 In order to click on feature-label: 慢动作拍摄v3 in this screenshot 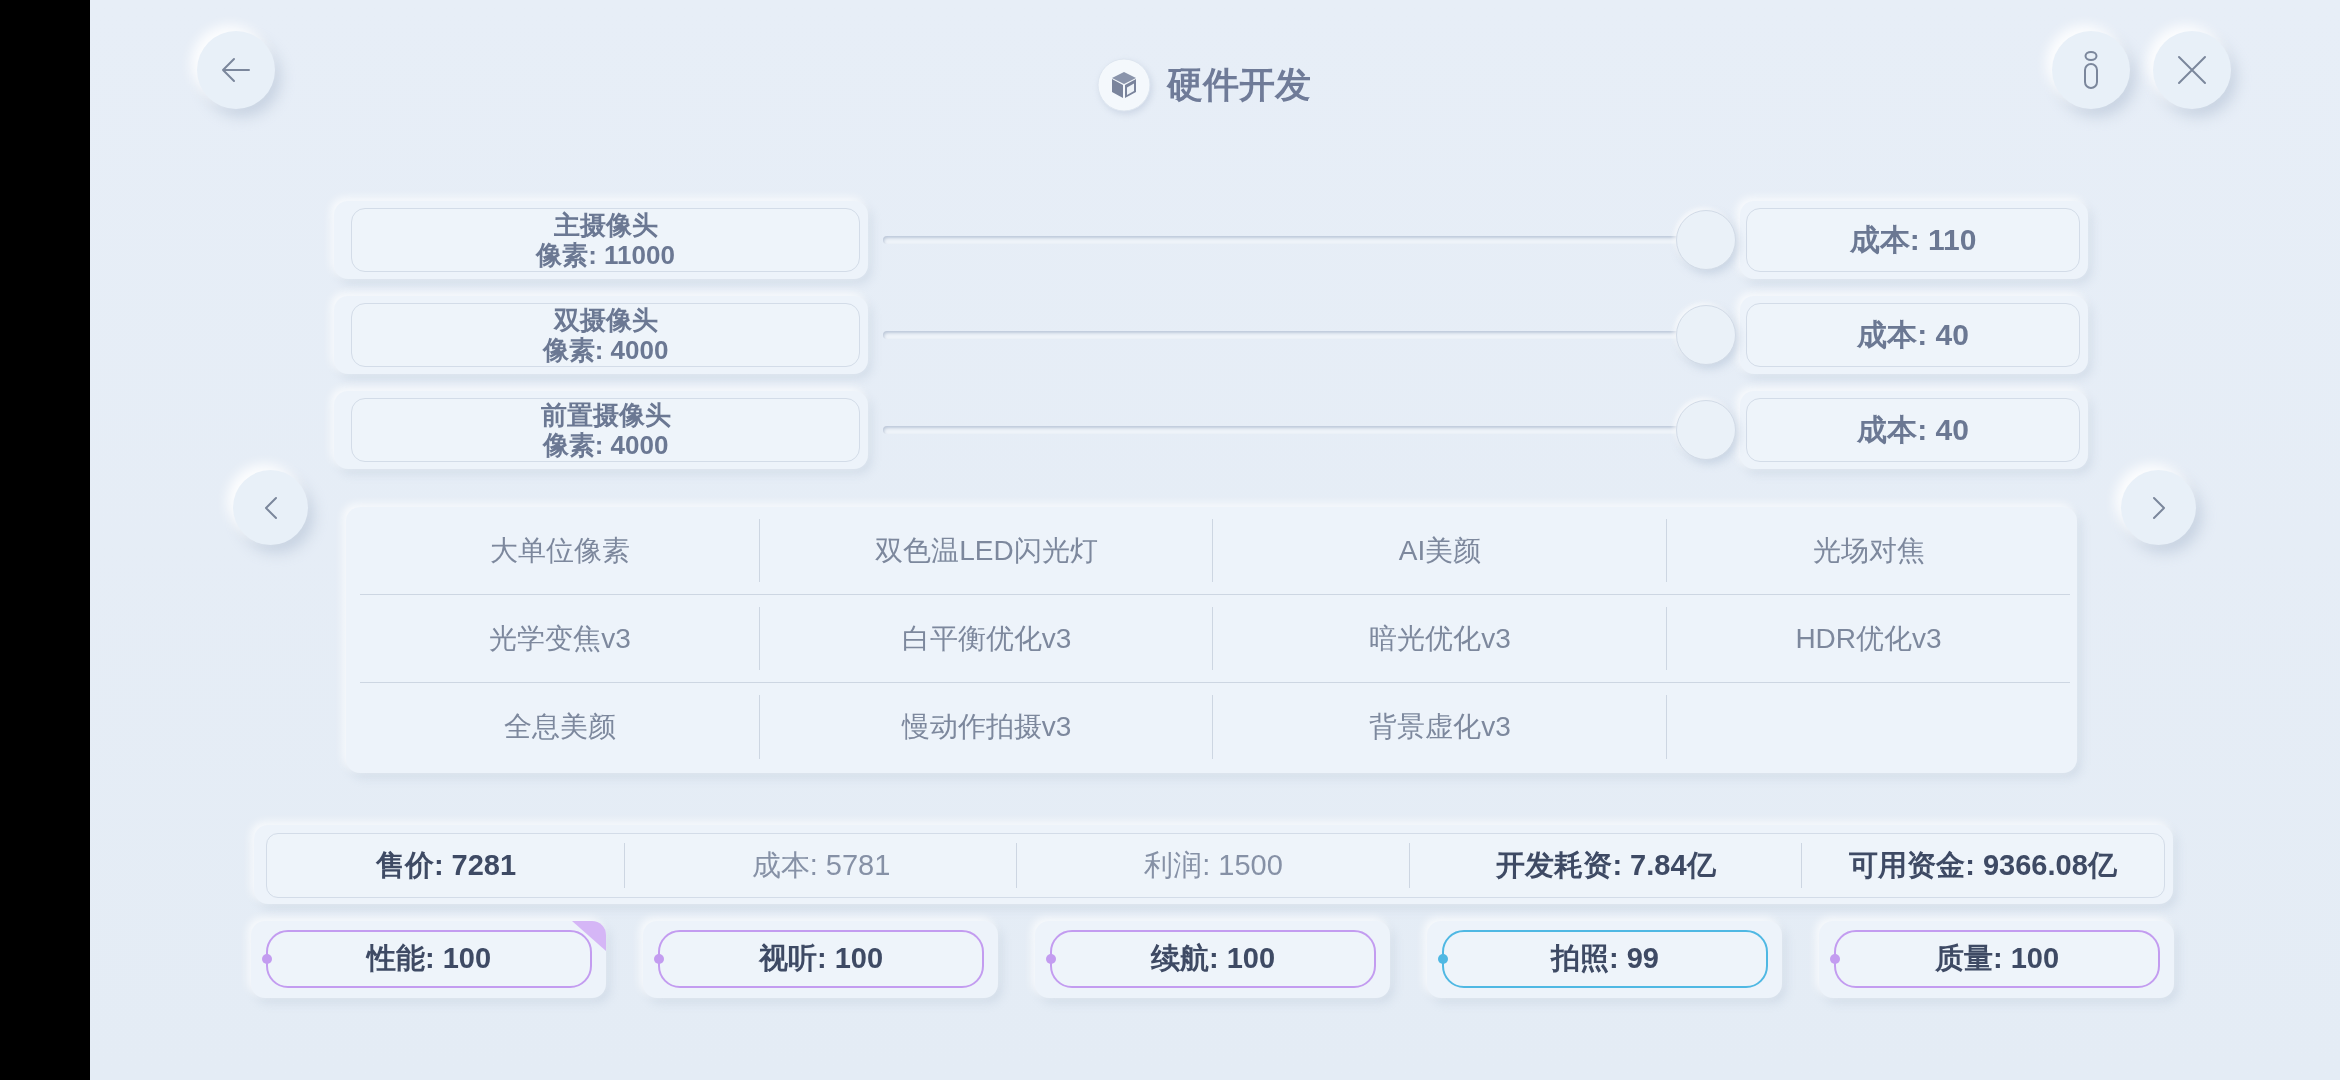, I will do `click(986, 727)`.